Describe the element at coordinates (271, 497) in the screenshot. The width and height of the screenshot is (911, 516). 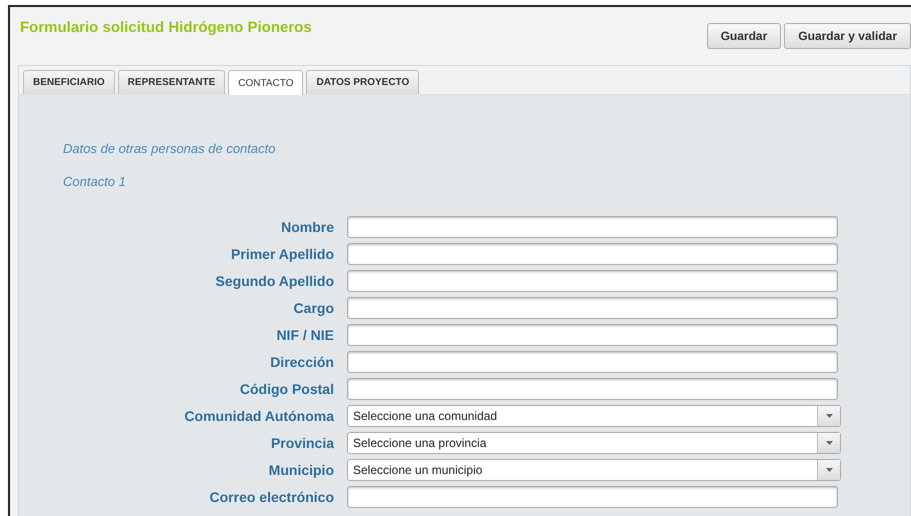
I see `field-label: Correo electrónico` at that location.